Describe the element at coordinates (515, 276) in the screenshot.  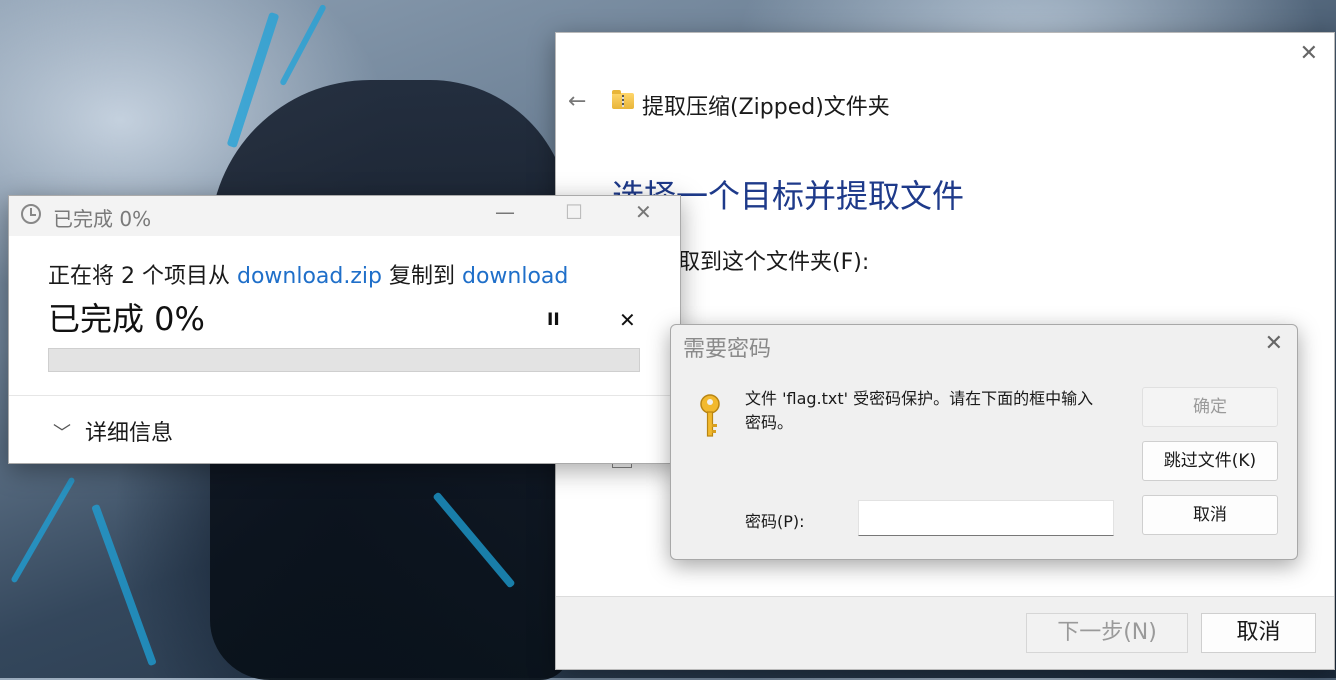
I see `destination-link: download` at that location.